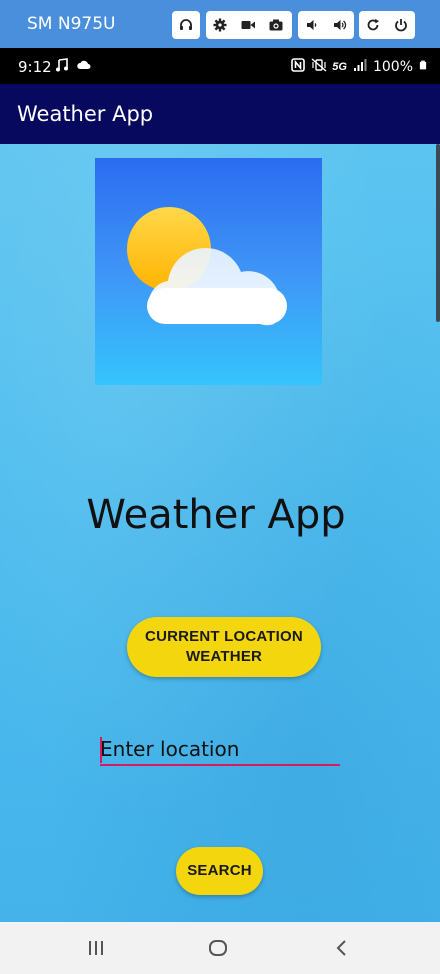 The width and height of the screenshot is (440, 974). What do you see at coordinates (85, 114) in the screenshot?
I see `app-bar-title: Weather App` at bounding box center [85, 114].